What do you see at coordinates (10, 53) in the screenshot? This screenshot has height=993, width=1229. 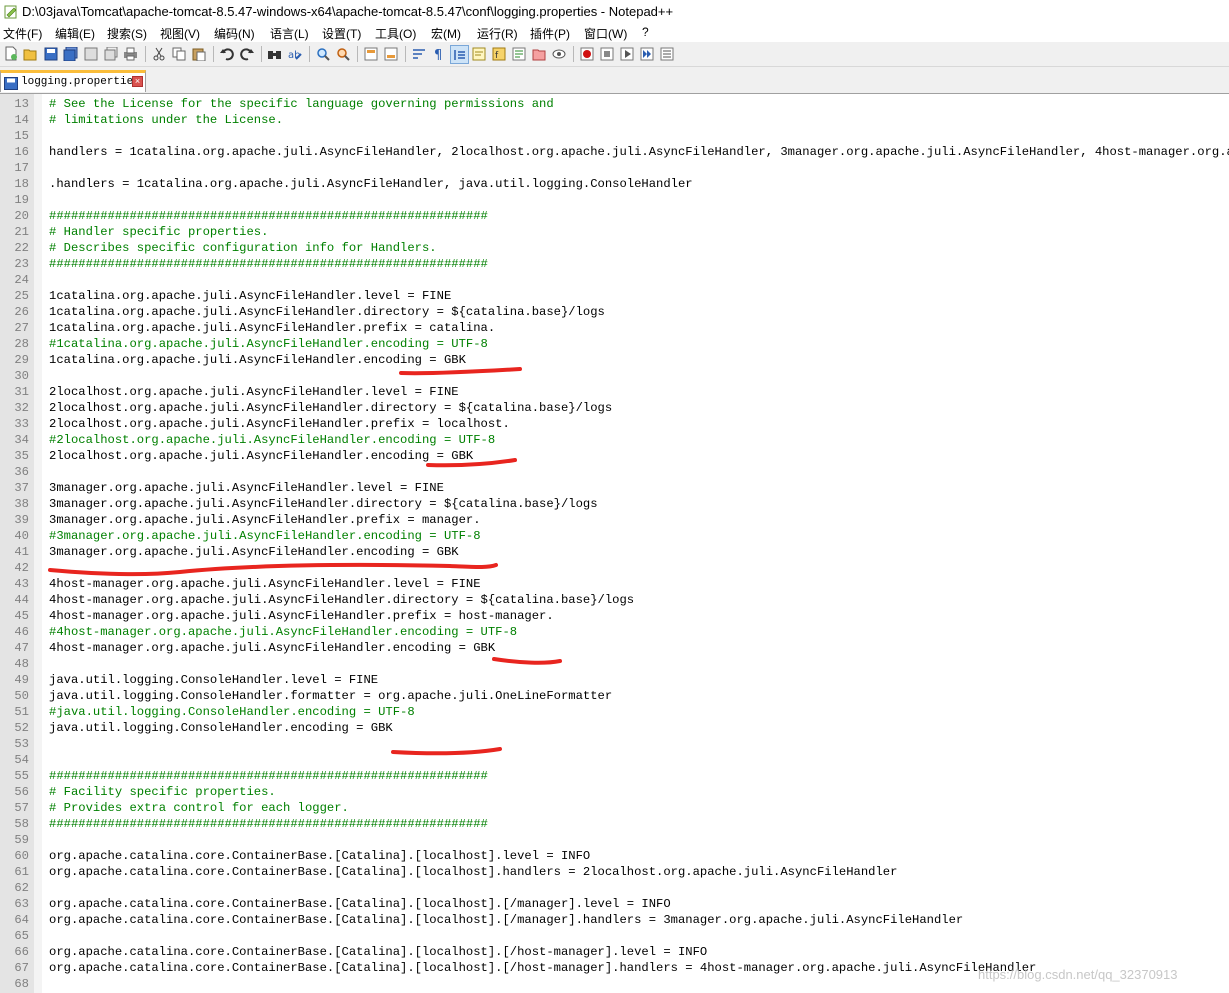 I see `new-file-icon` at bounding box center [10, 53].